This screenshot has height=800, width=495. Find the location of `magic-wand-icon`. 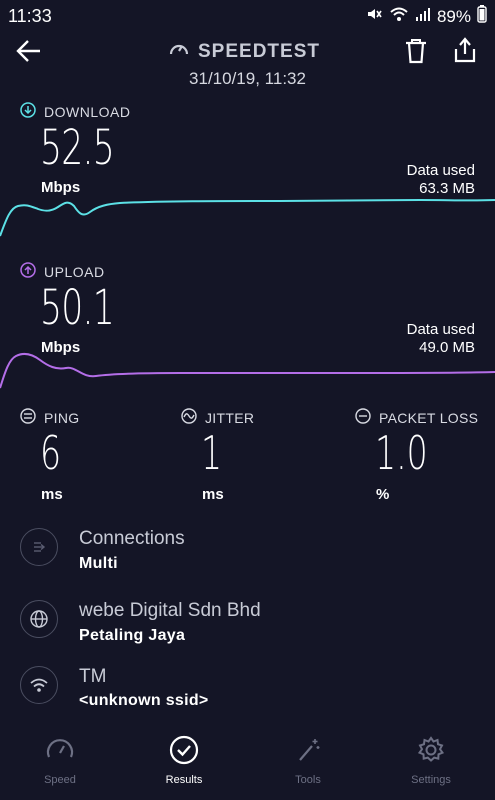

magic-wand-icon is located at coordinates (309, 750).